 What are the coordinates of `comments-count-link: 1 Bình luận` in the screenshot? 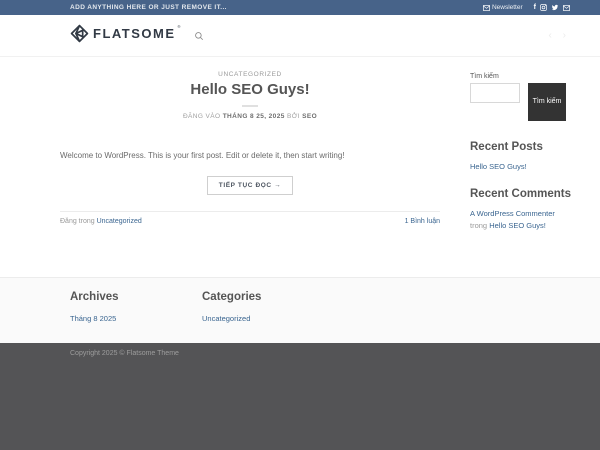 It's located at (422, 221).